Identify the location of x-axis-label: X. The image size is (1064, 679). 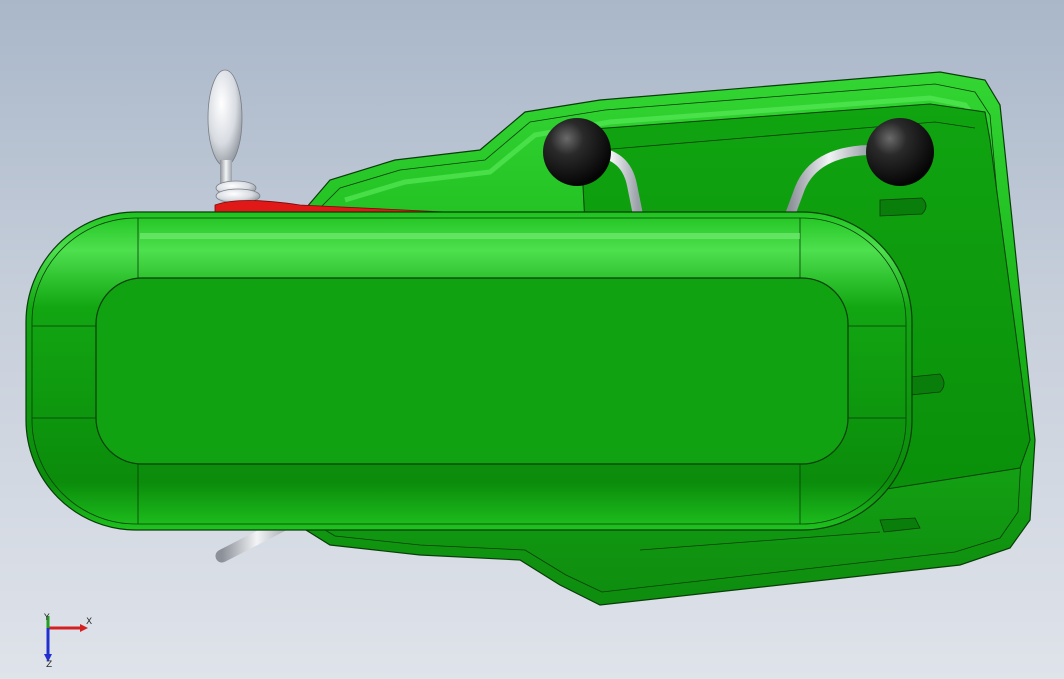
(89, 622).